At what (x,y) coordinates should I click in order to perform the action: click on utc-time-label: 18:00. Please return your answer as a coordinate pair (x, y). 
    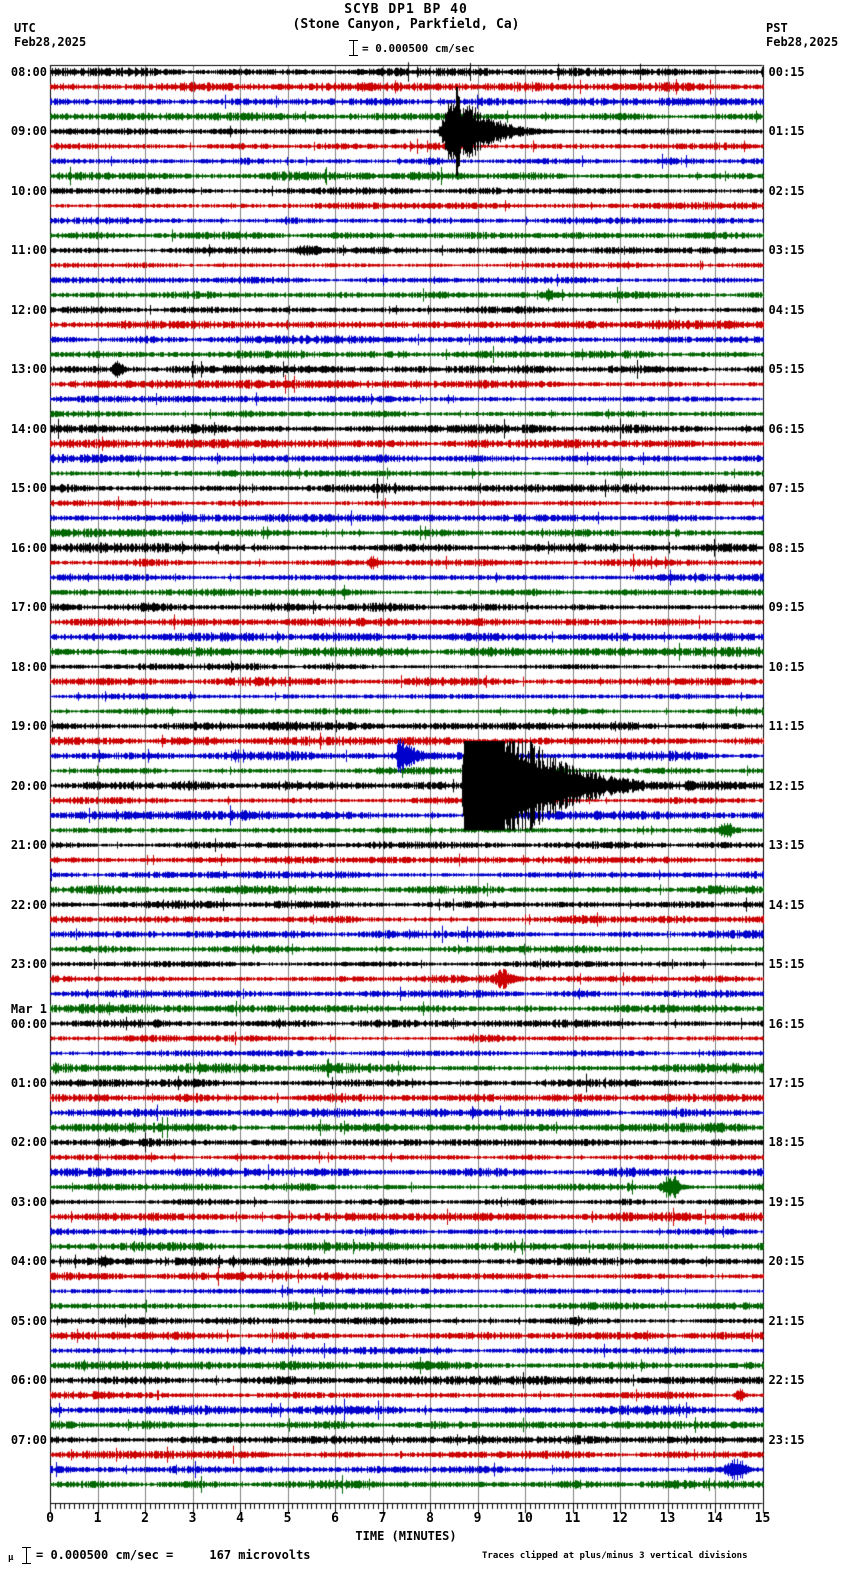
    Looking at the image, I should click on (28, 666).